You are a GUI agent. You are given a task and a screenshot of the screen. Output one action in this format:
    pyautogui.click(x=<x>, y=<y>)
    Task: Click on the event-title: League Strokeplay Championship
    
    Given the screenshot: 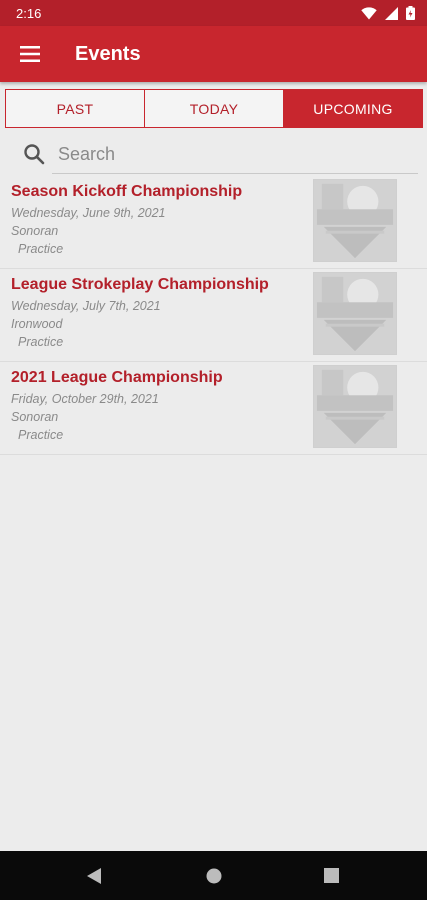 What is the action you would take?
    pyautogui.click(x=140, y=284)
    